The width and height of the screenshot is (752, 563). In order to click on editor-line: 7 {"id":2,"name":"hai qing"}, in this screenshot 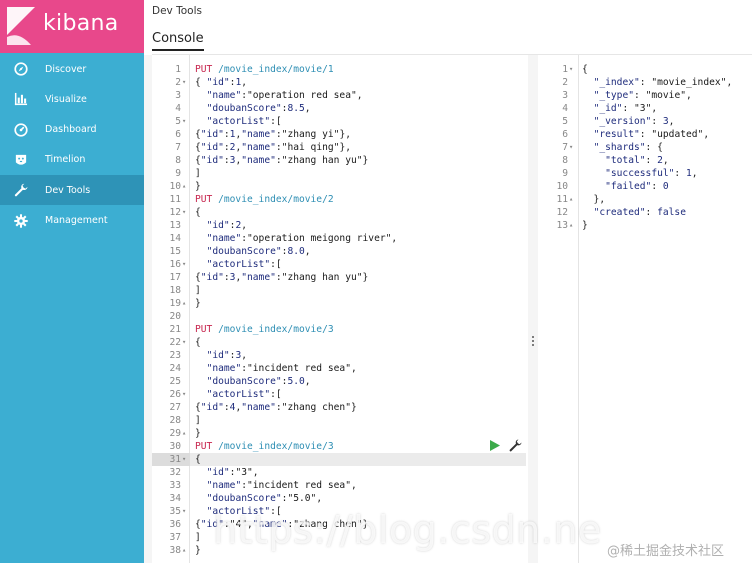, I will do `click(339, 147)`.